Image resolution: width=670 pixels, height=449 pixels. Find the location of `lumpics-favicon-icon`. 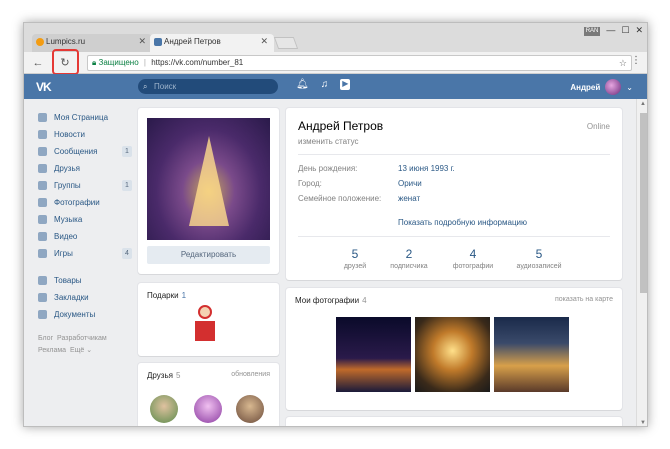

lumpics-favicon-icon is located at coordinates (40, 42).